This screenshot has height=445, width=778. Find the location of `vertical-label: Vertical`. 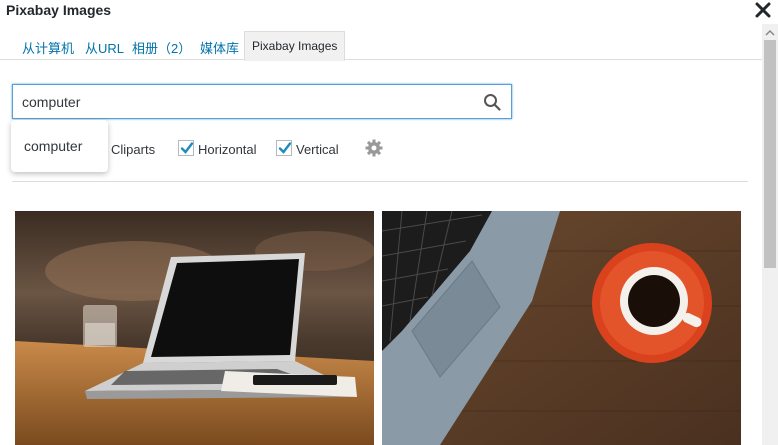

vertical-label: Vertical is located at coordinates (317, 149).